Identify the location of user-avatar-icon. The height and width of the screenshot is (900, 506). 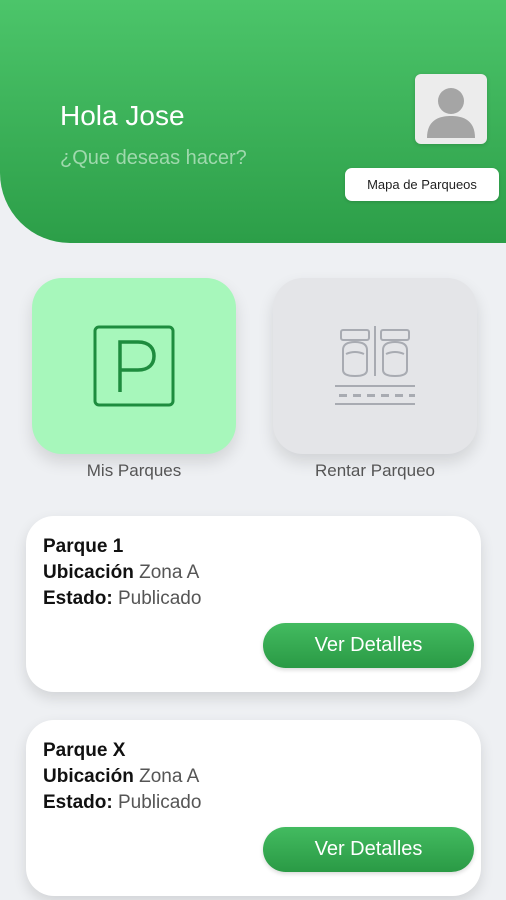
(451, 113).